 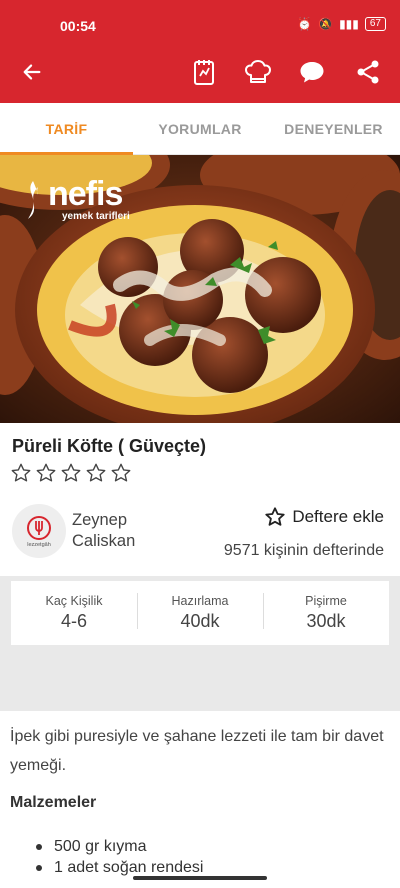 What do you see at coordinates (119, 867) in the screenshot?
I see `ingredient-item: 1 adet soğan rendesi` at bounding box center [119, 867].